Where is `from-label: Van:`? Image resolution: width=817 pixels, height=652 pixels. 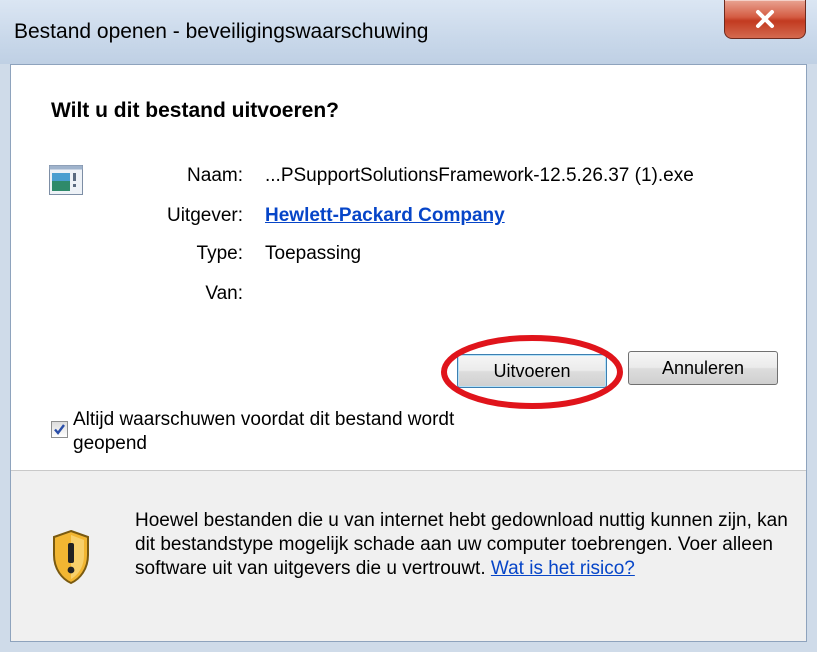 from-label: Van: is located at coordinates (224, 293).